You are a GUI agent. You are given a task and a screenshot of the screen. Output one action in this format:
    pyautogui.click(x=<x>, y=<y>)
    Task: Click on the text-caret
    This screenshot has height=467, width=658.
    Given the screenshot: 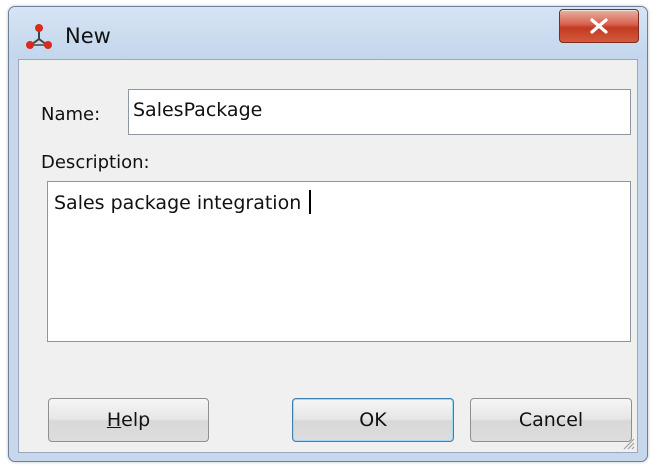 What is the action you would take?
    pyautogui.click(x=310, y=202)
    